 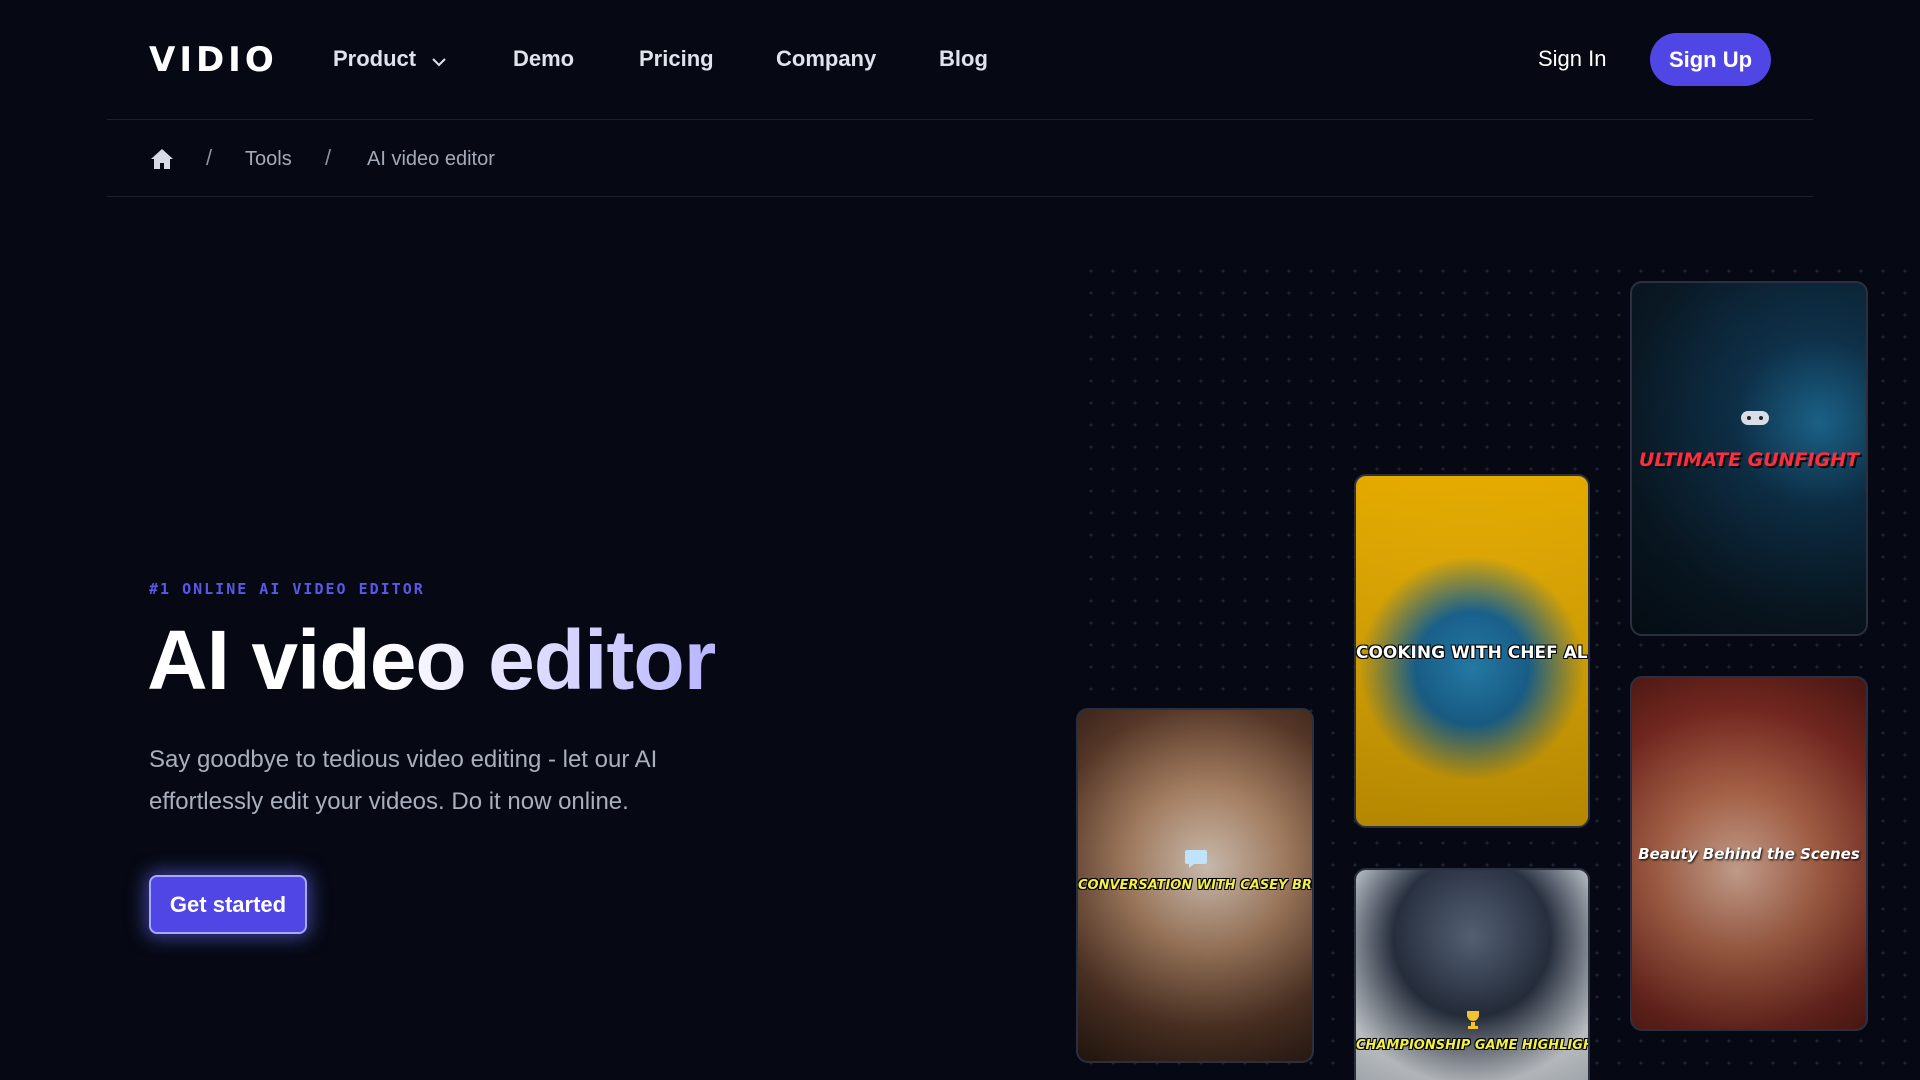 What do you see at coordinates (287, 589) in the screenshot?
I see `hero-eyebrow: #1 ONLINE AI VIDEO EDITOR` at bounding box center [287, 589].